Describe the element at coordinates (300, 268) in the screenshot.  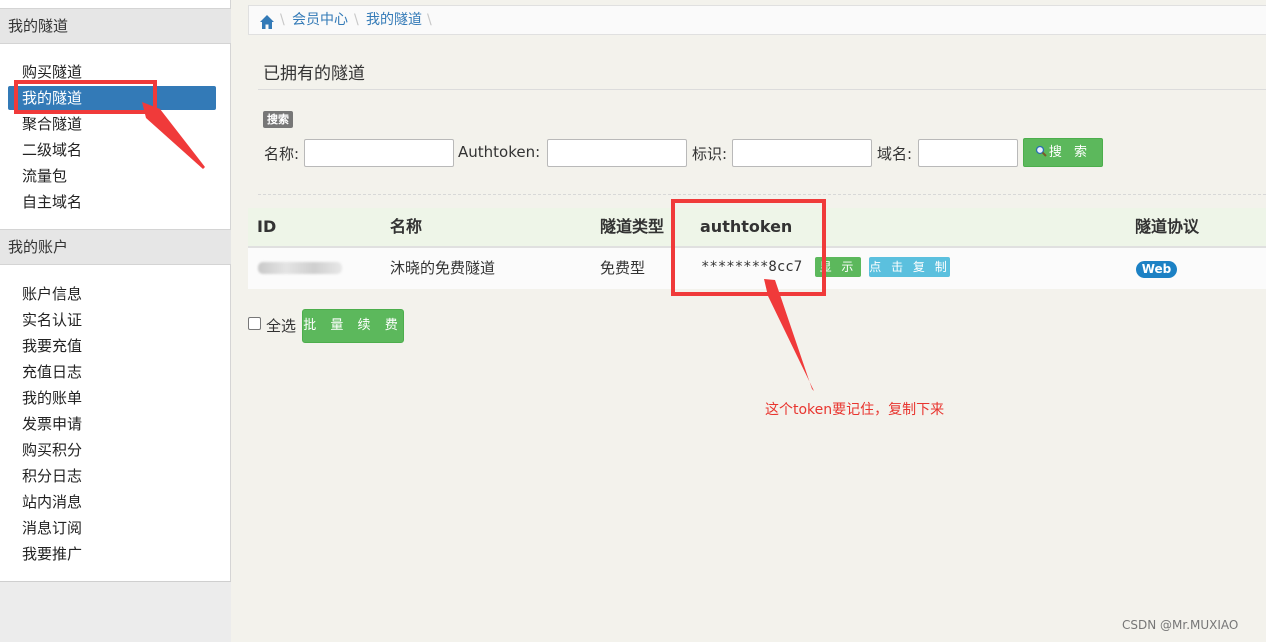
I see `redacted-id-cell` at that location.